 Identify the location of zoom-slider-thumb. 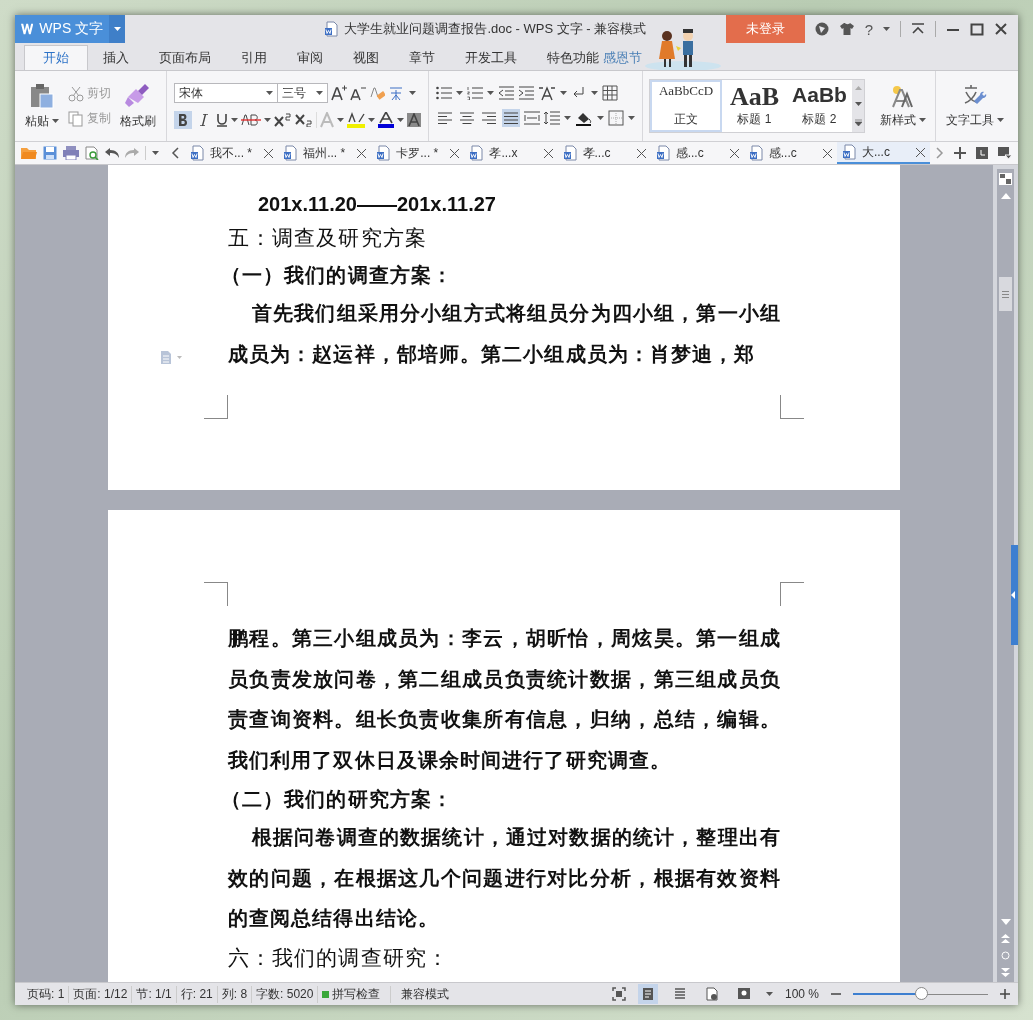
(921, 993).